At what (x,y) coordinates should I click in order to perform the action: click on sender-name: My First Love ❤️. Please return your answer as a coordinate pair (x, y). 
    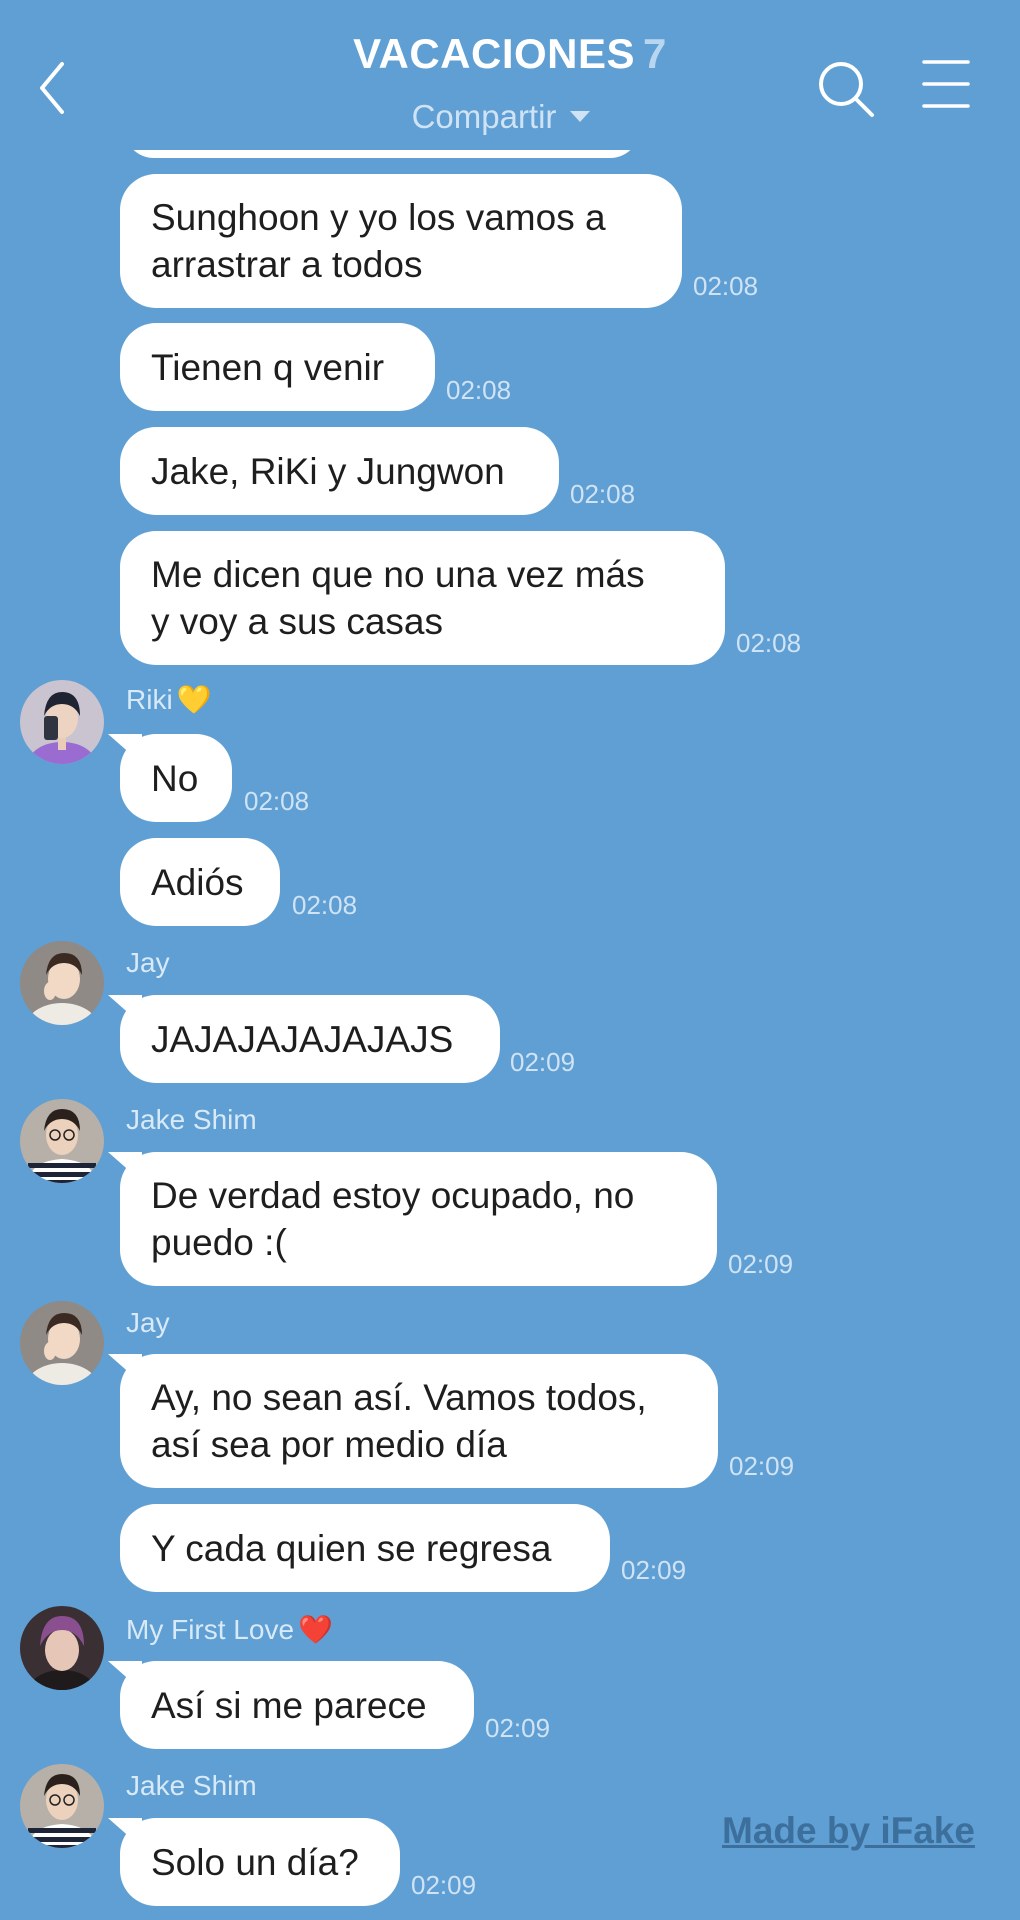
    Looking at the image, I should click on (229, 1629).